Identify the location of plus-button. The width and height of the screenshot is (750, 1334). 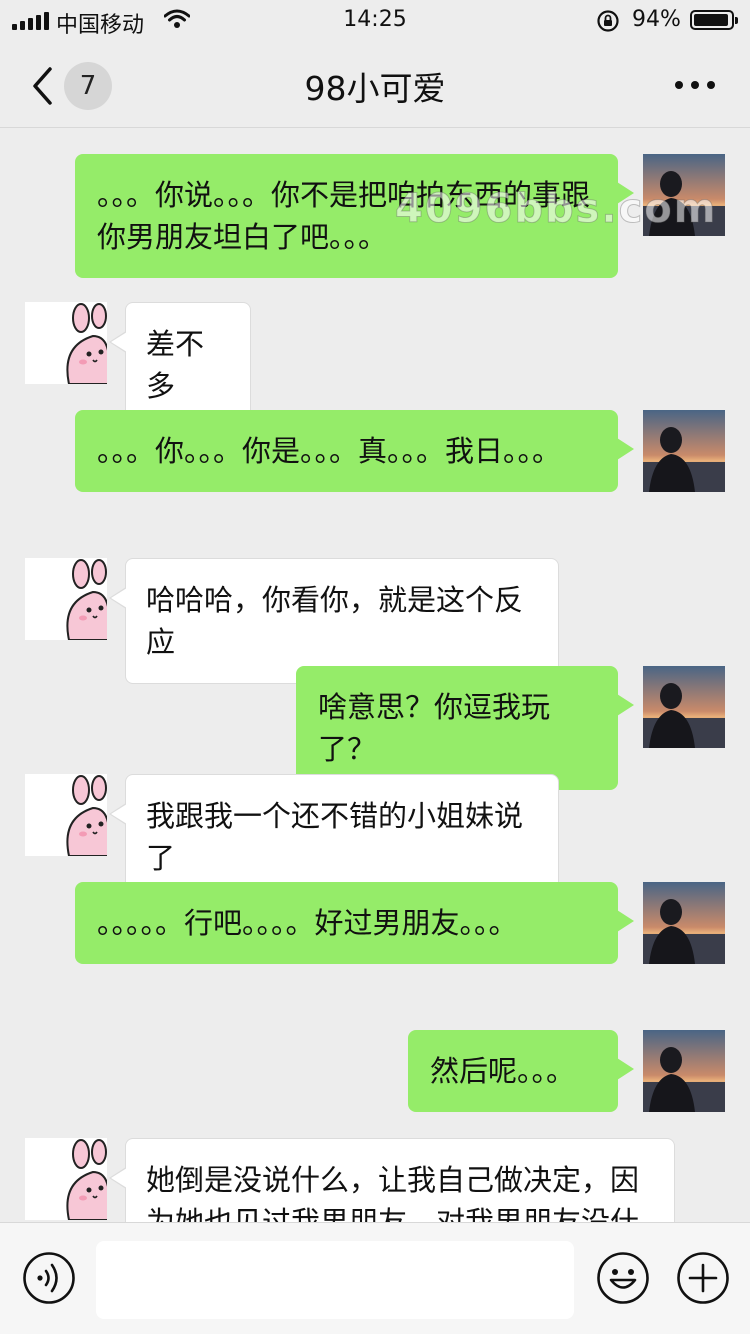
(703, 1280).